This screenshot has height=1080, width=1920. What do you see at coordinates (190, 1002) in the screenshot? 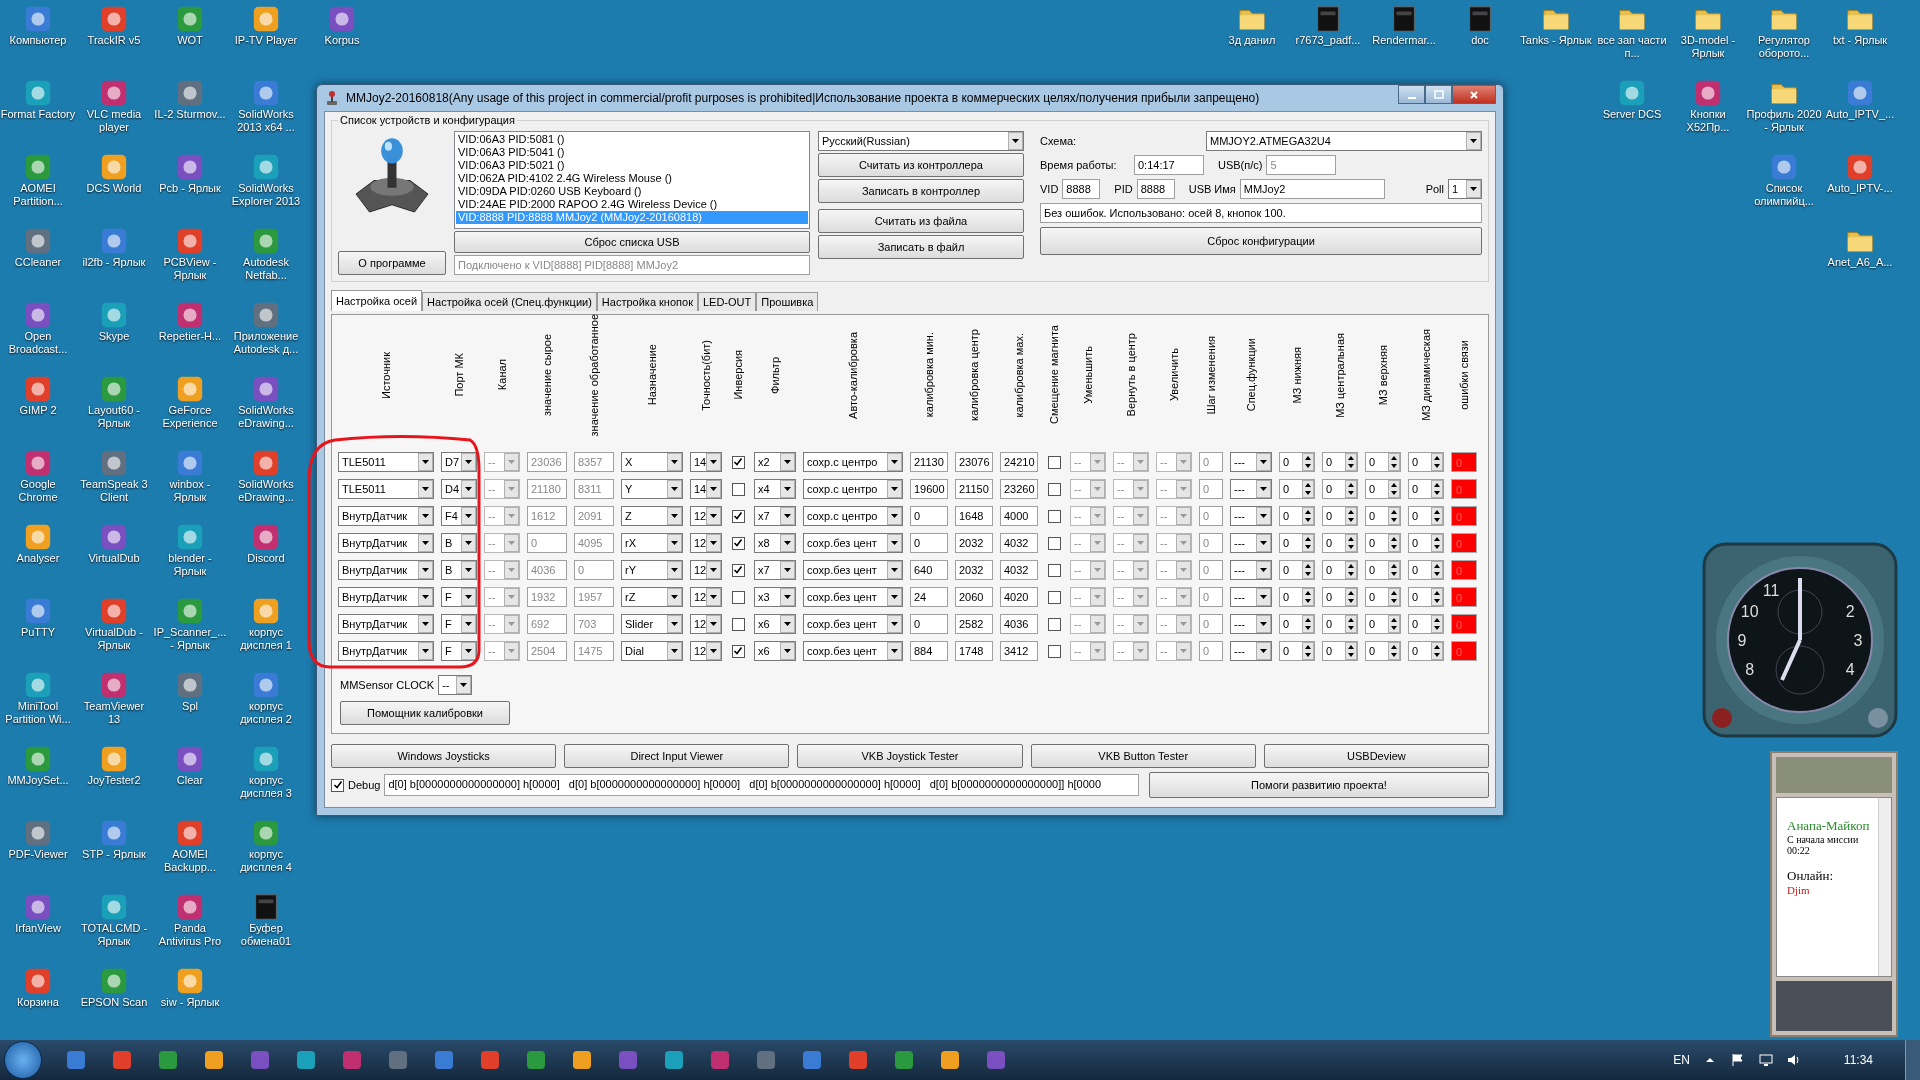
I see `icon-label: siw - Ярлык` at bounding box center [190, 1002].